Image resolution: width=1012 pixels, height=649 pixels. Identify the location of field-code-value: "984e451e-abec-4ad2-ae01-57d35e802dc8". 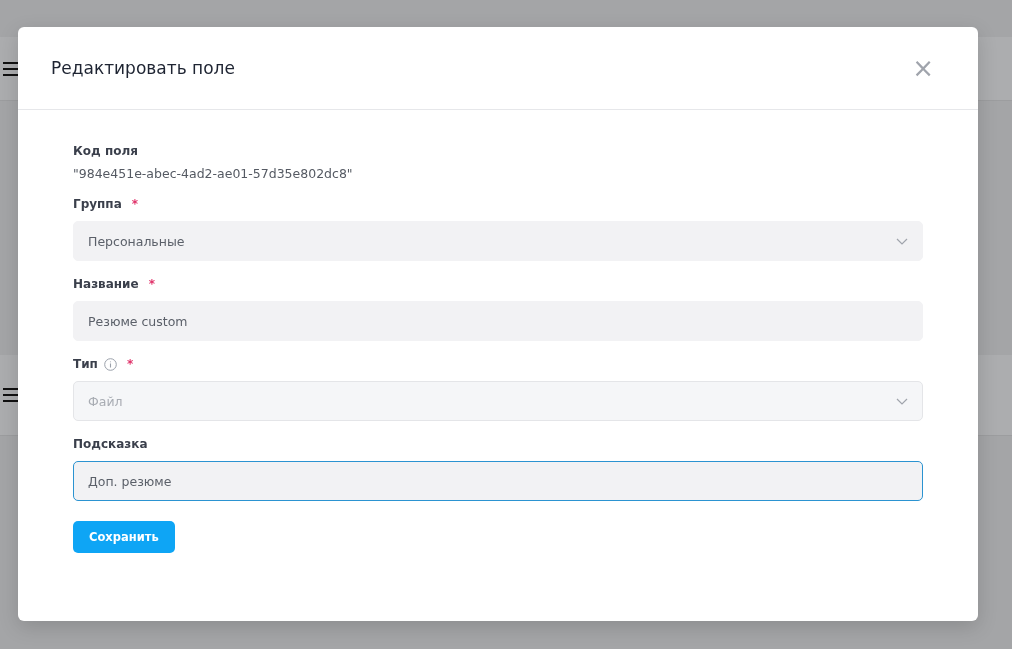
(213, 173).